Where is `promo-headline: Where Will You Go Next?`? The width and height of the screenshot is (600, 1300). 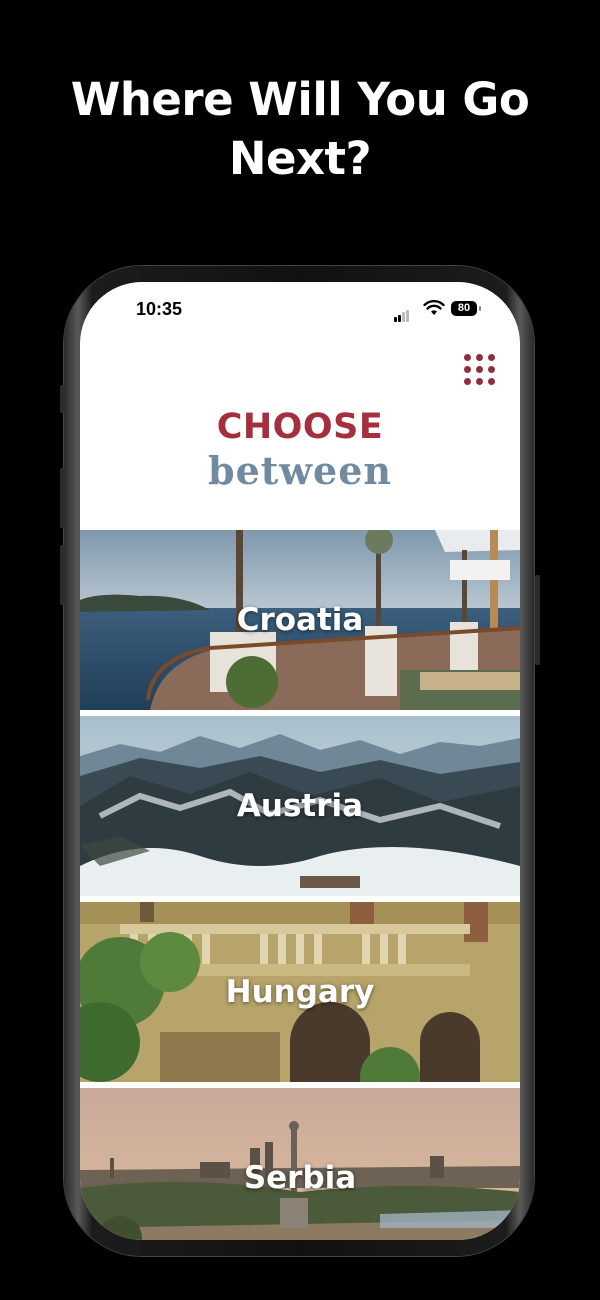 promo-headline: Where Will You Go Next? is located at coordinates (300, 129).